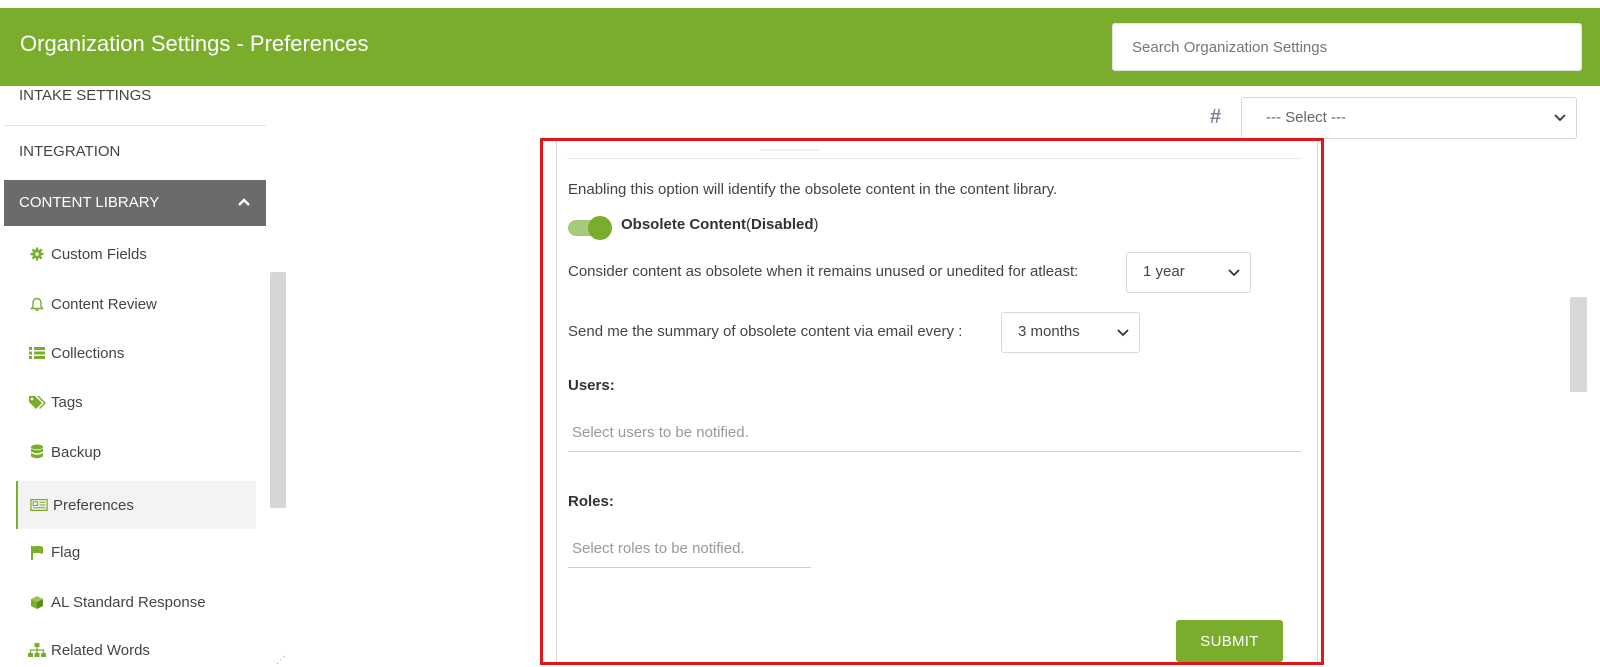 Image resolution: width=1600 pixels, height=667 pixels. What do you see at coordinates (100, 650) in the screenshot?
I see `sidebar-item-label: Related Words` at bounding box center [100, 650].